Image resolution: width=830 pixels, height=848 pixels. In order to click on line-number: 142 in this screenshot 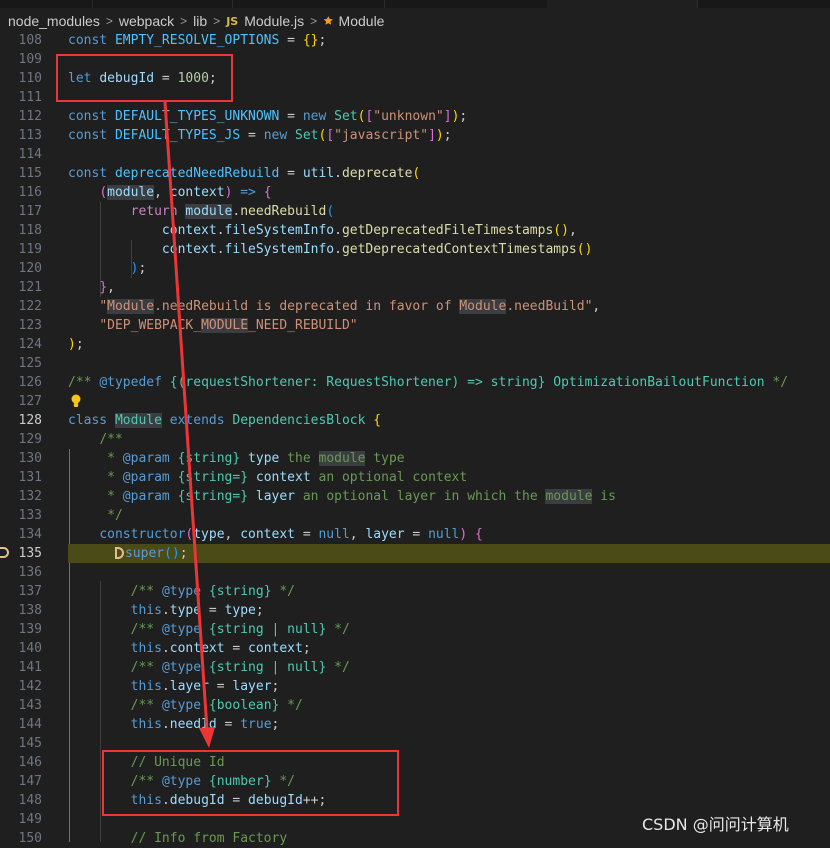, I will do `click(30, 686)`.